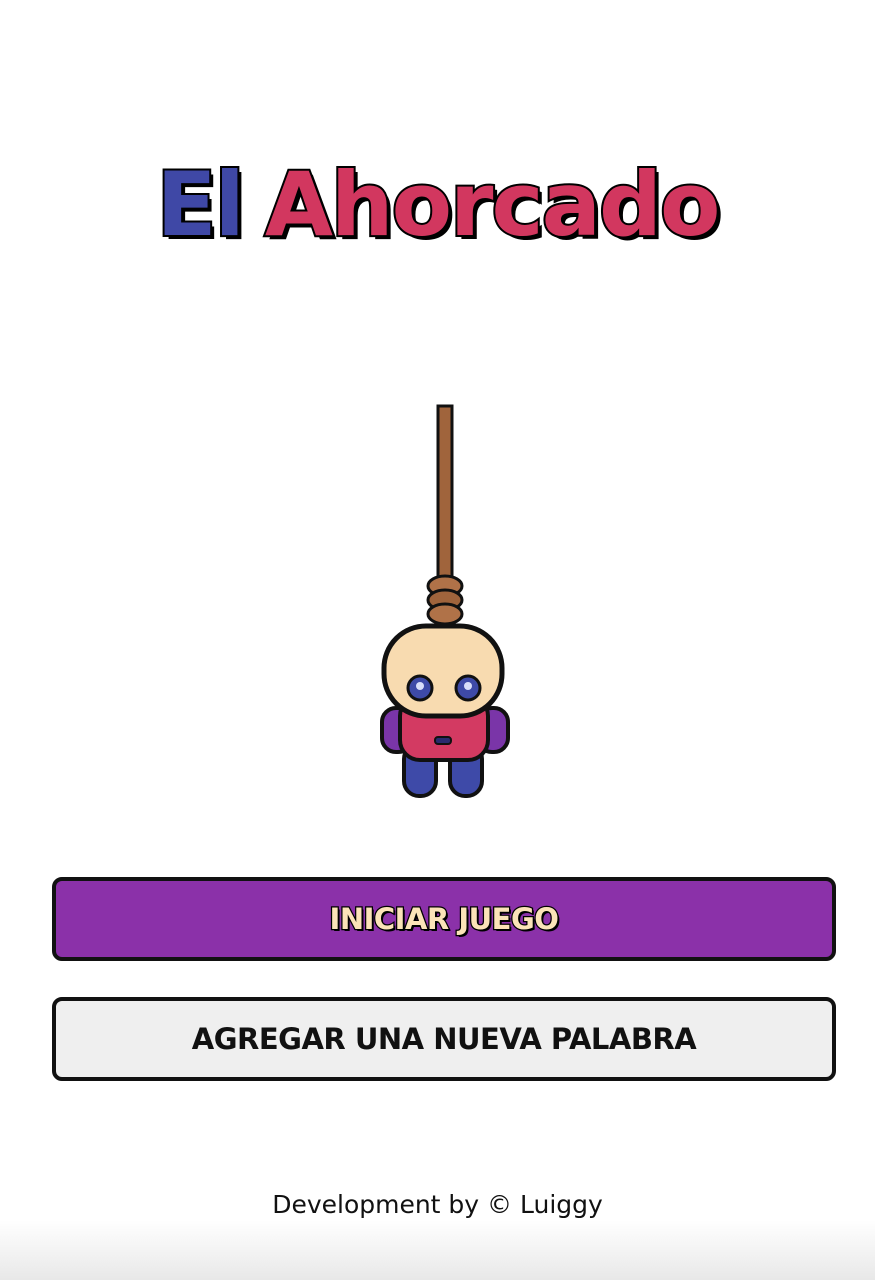 Image resolution: width=875 pixels, height=1280 pixels. Describe the element at coordinates (493, 204) in the screenshot. I see `title-word-ahorcado: Ahorcado` at that location.